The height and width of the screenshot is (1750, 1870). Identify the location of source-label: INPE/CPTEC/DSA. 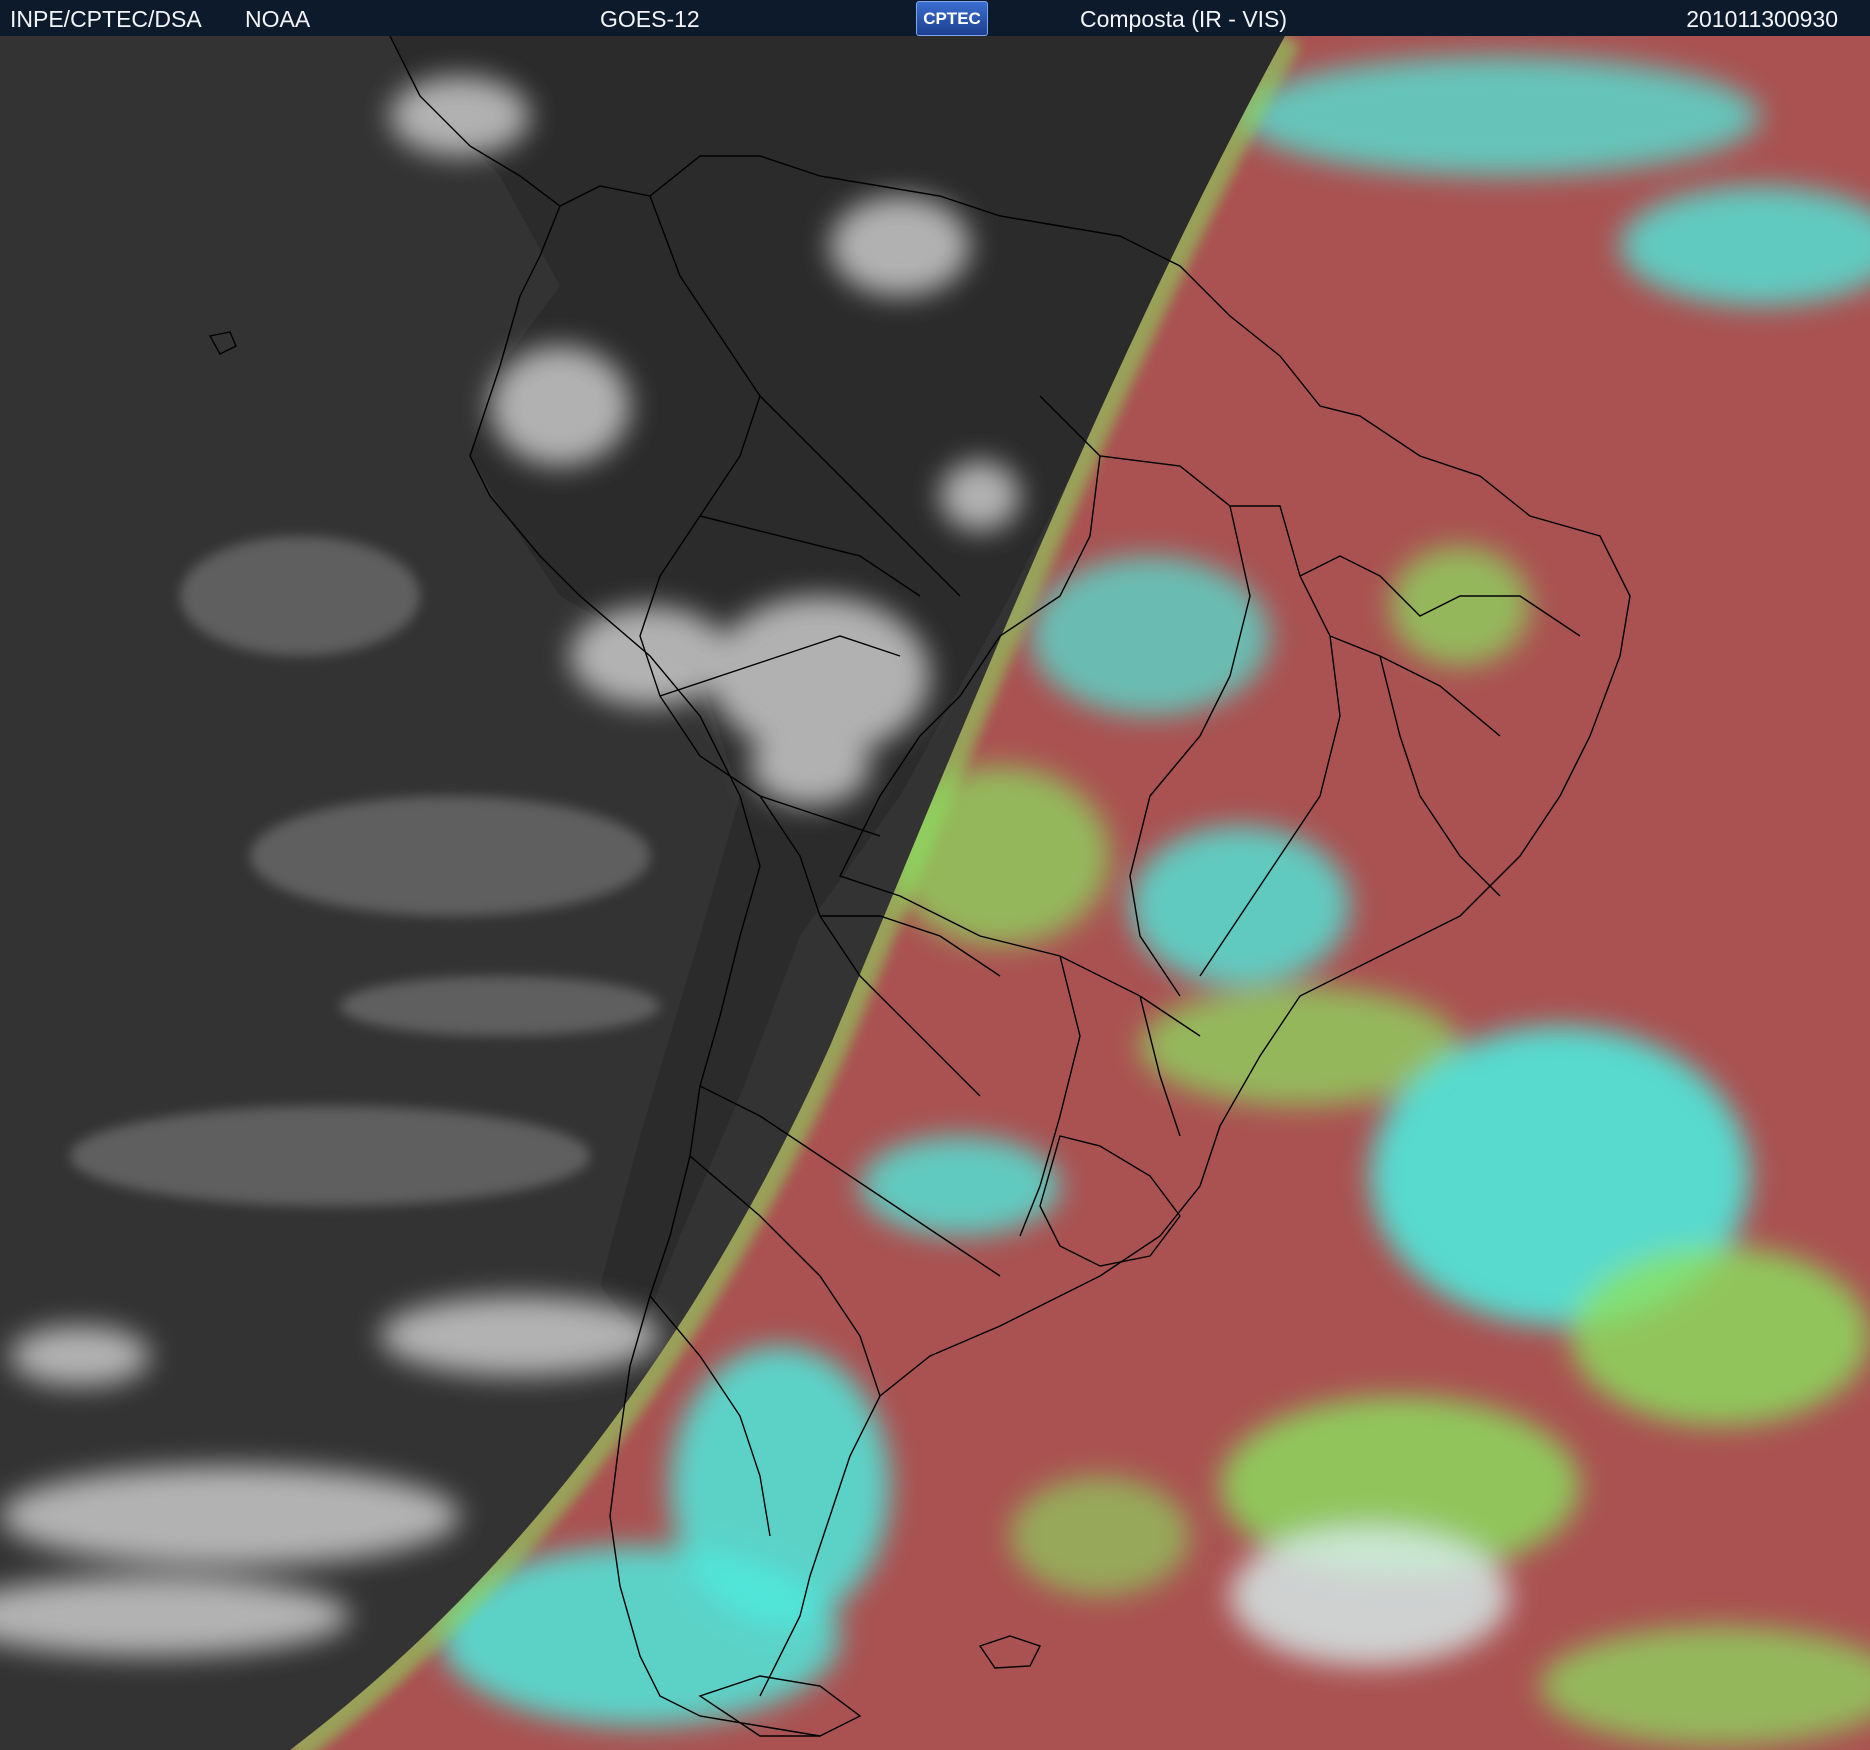
(106, 19).